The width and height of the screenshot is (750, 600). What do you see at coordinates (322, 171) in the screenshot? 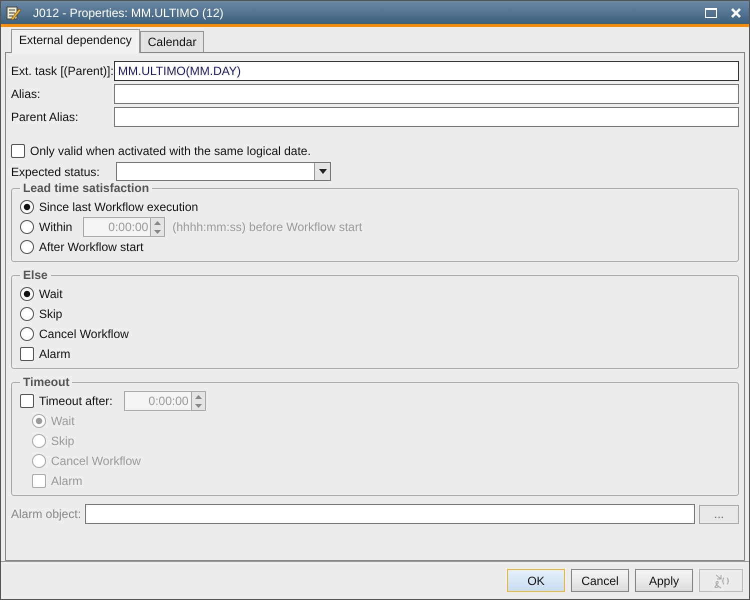
I see `dropdown-arrow-icon` at bounding box center [322, 171].